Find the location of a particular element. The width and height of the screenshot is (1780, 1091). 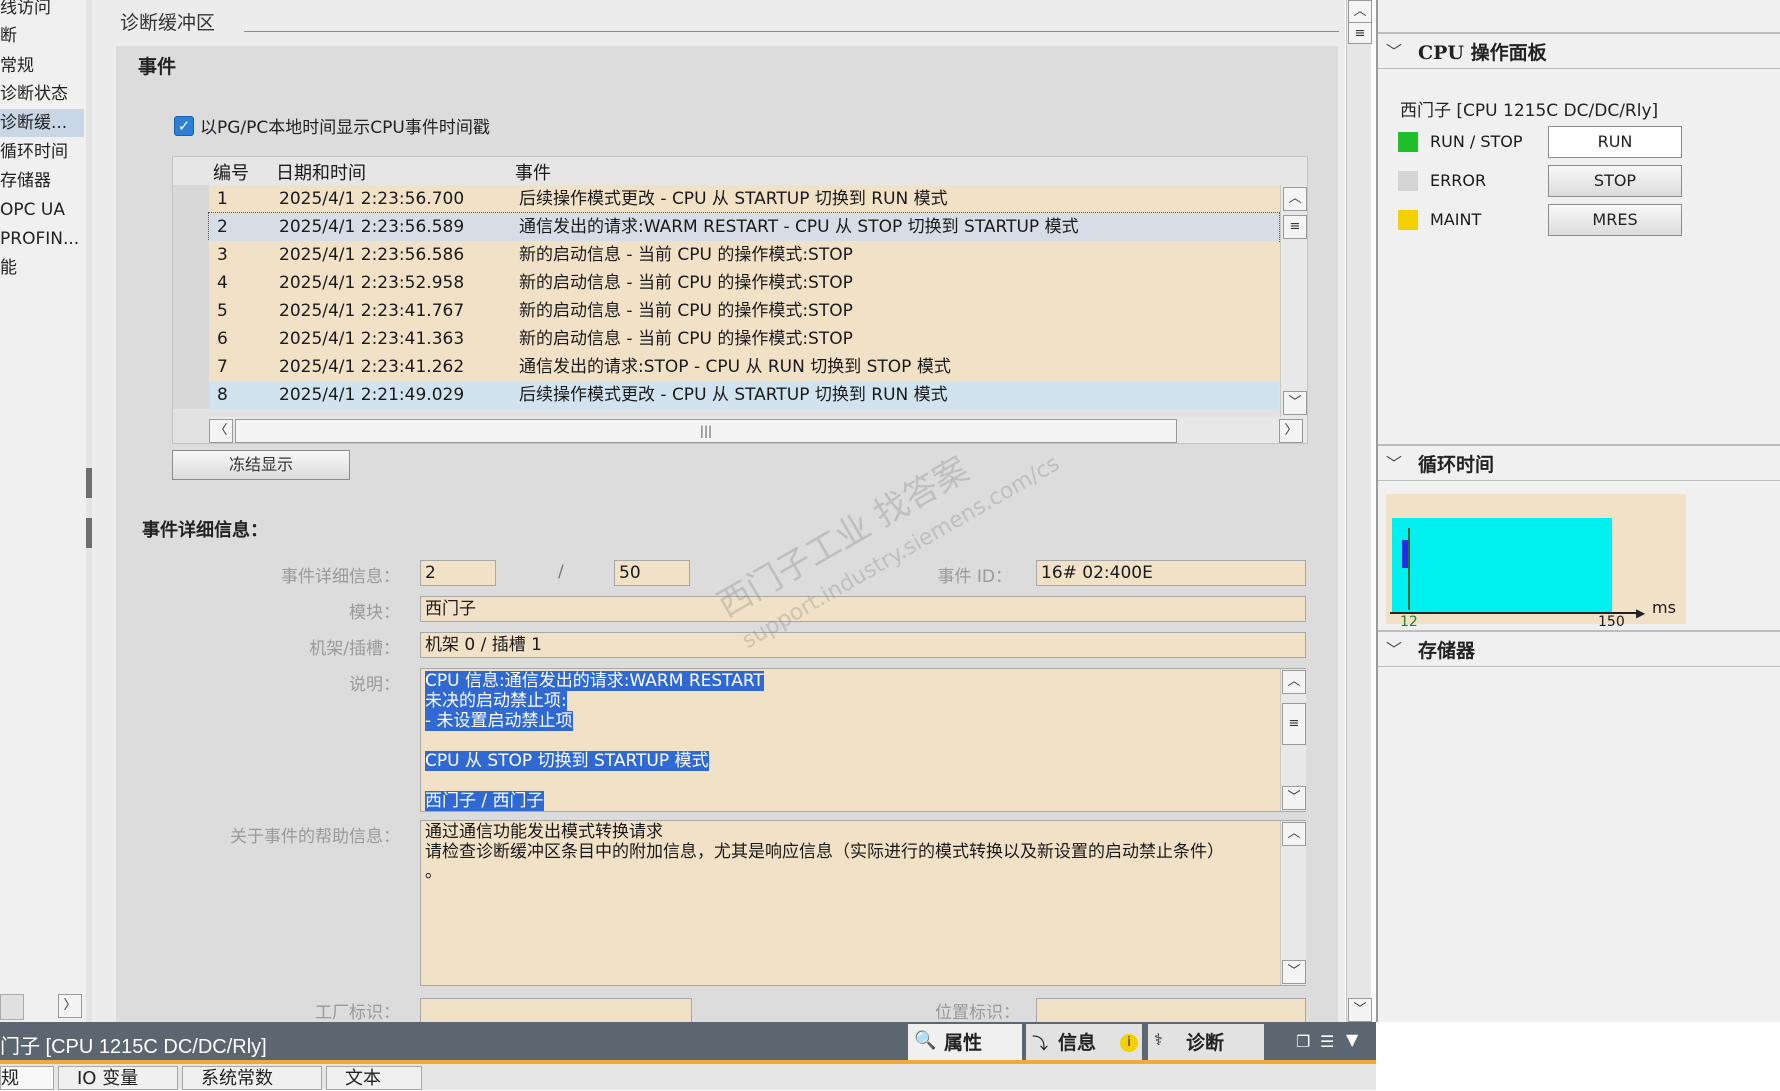

cycle-time-unit: ms is located at coordinates (1664, 607).